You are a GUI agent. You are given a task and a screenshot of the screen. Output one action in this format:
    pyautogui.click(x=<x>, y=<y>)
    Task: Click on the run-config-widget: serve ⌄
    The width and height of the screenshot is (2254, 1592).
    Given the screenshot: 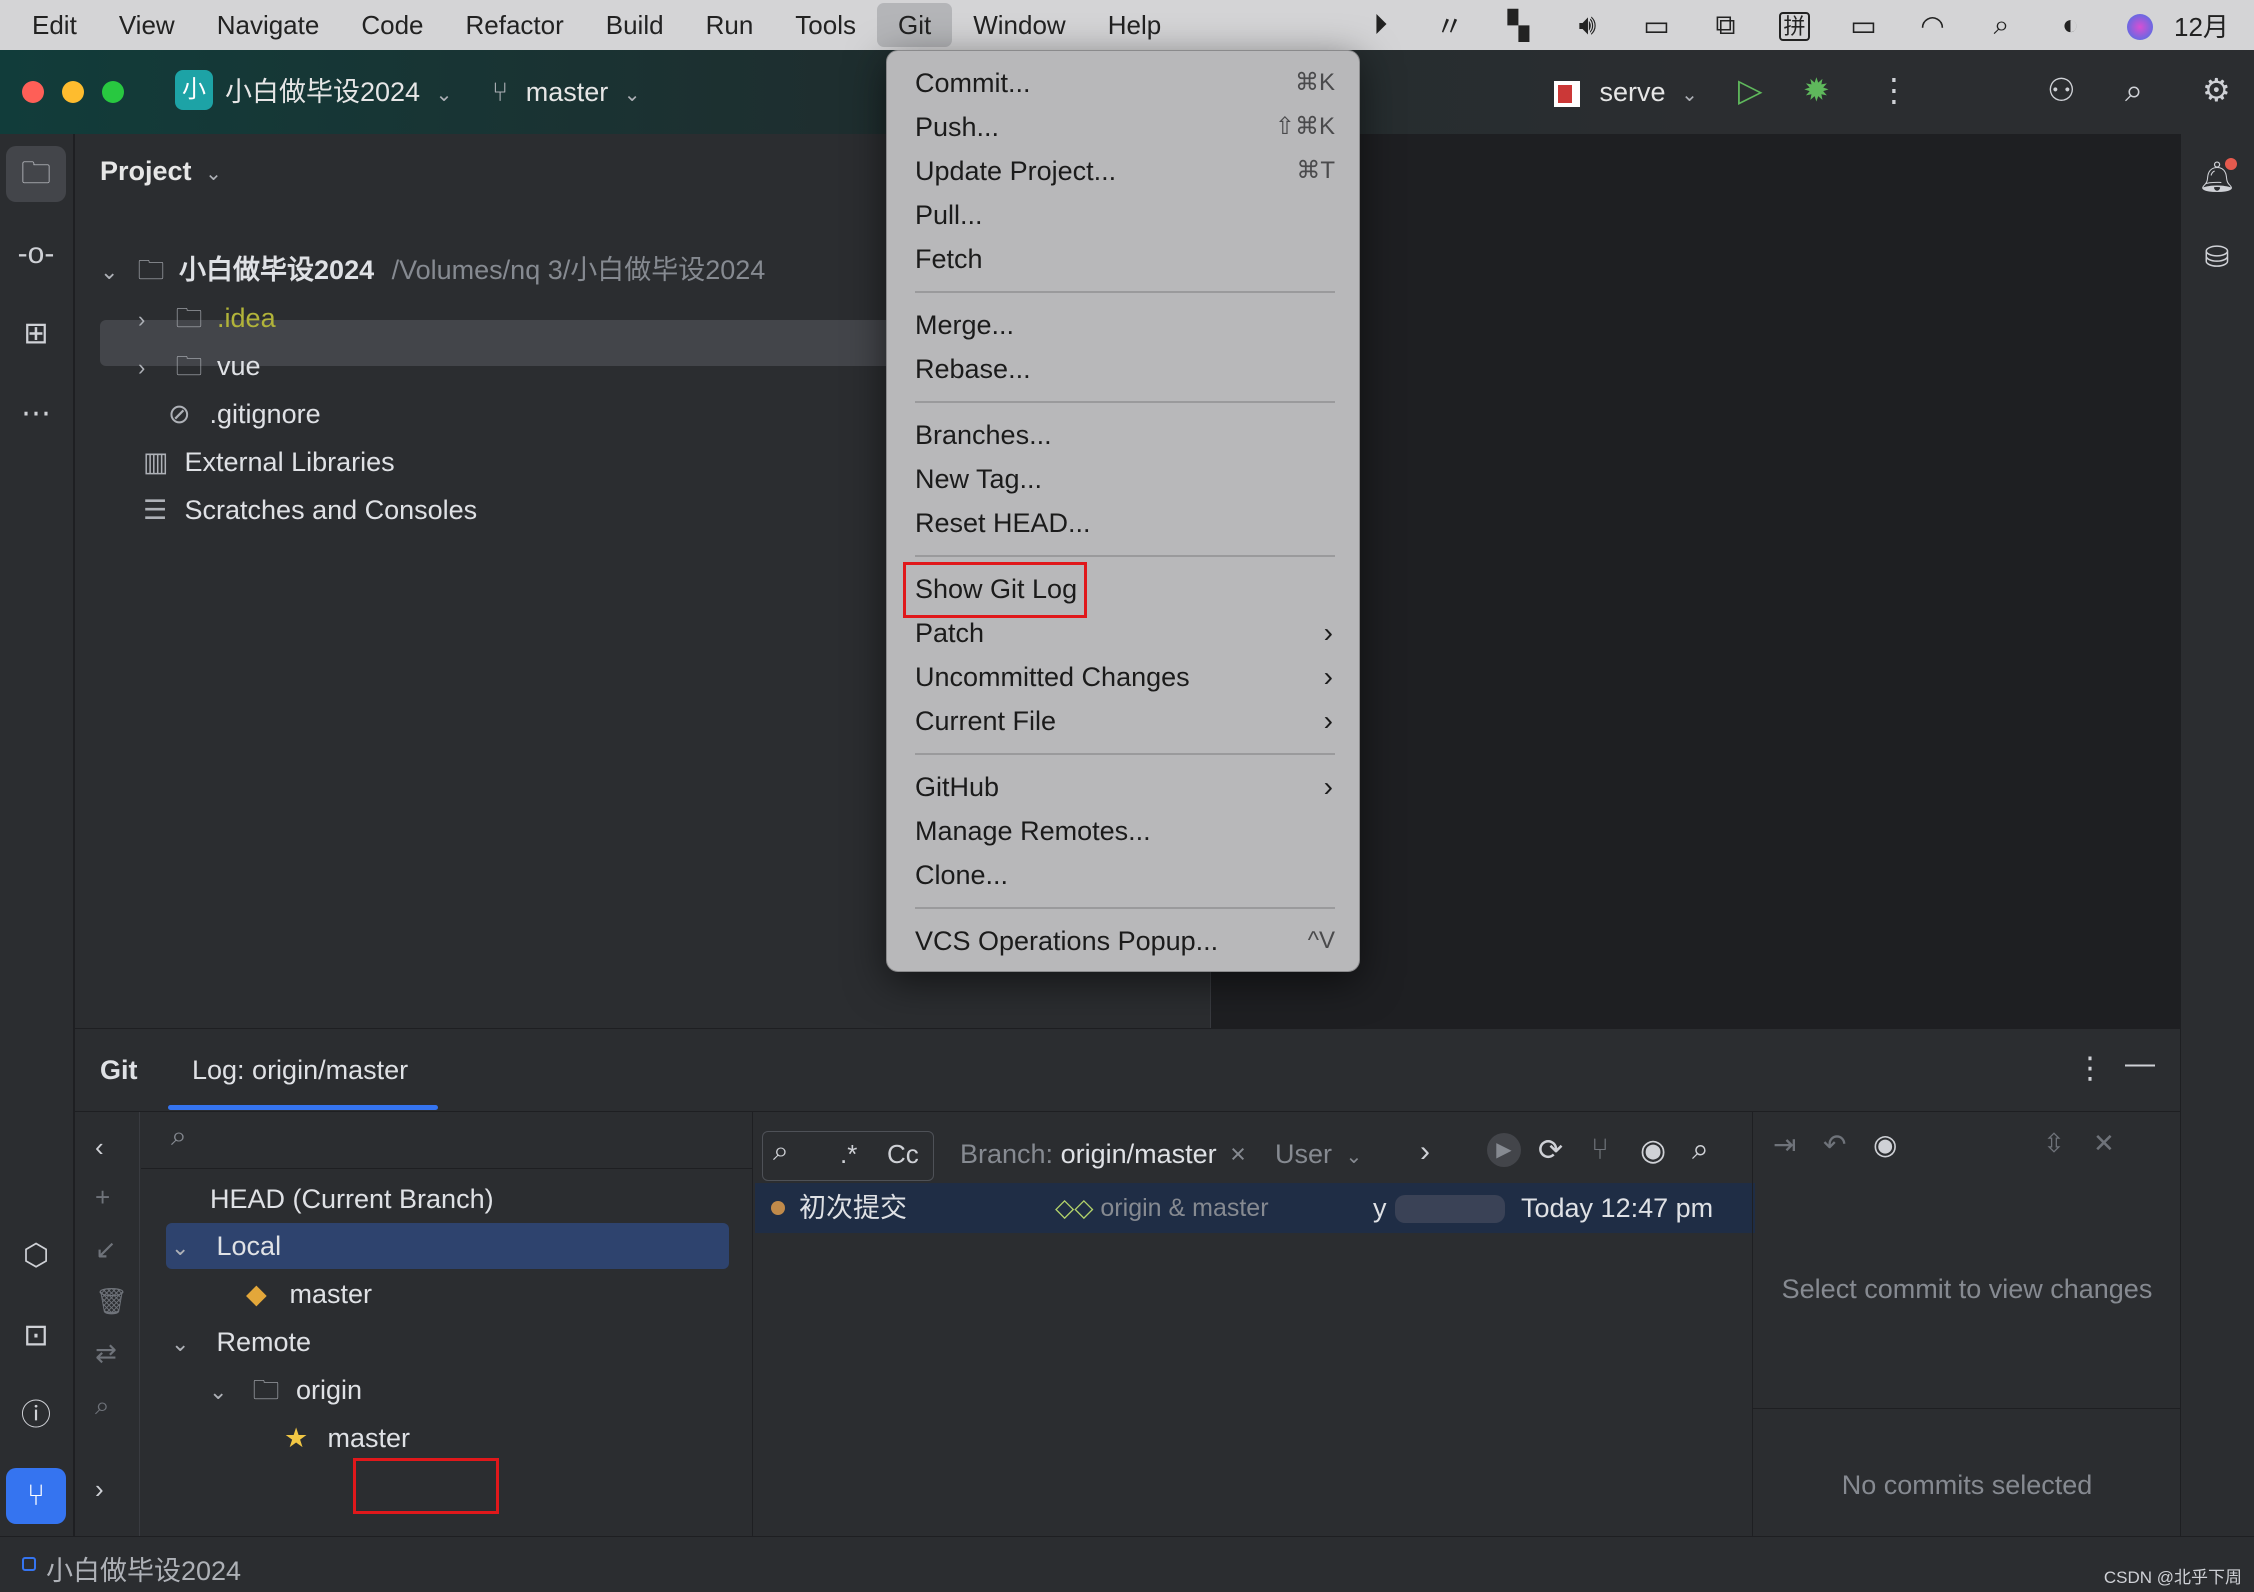 What is the action you would take?
    pyautogui.click(x=1626, y=93)
    